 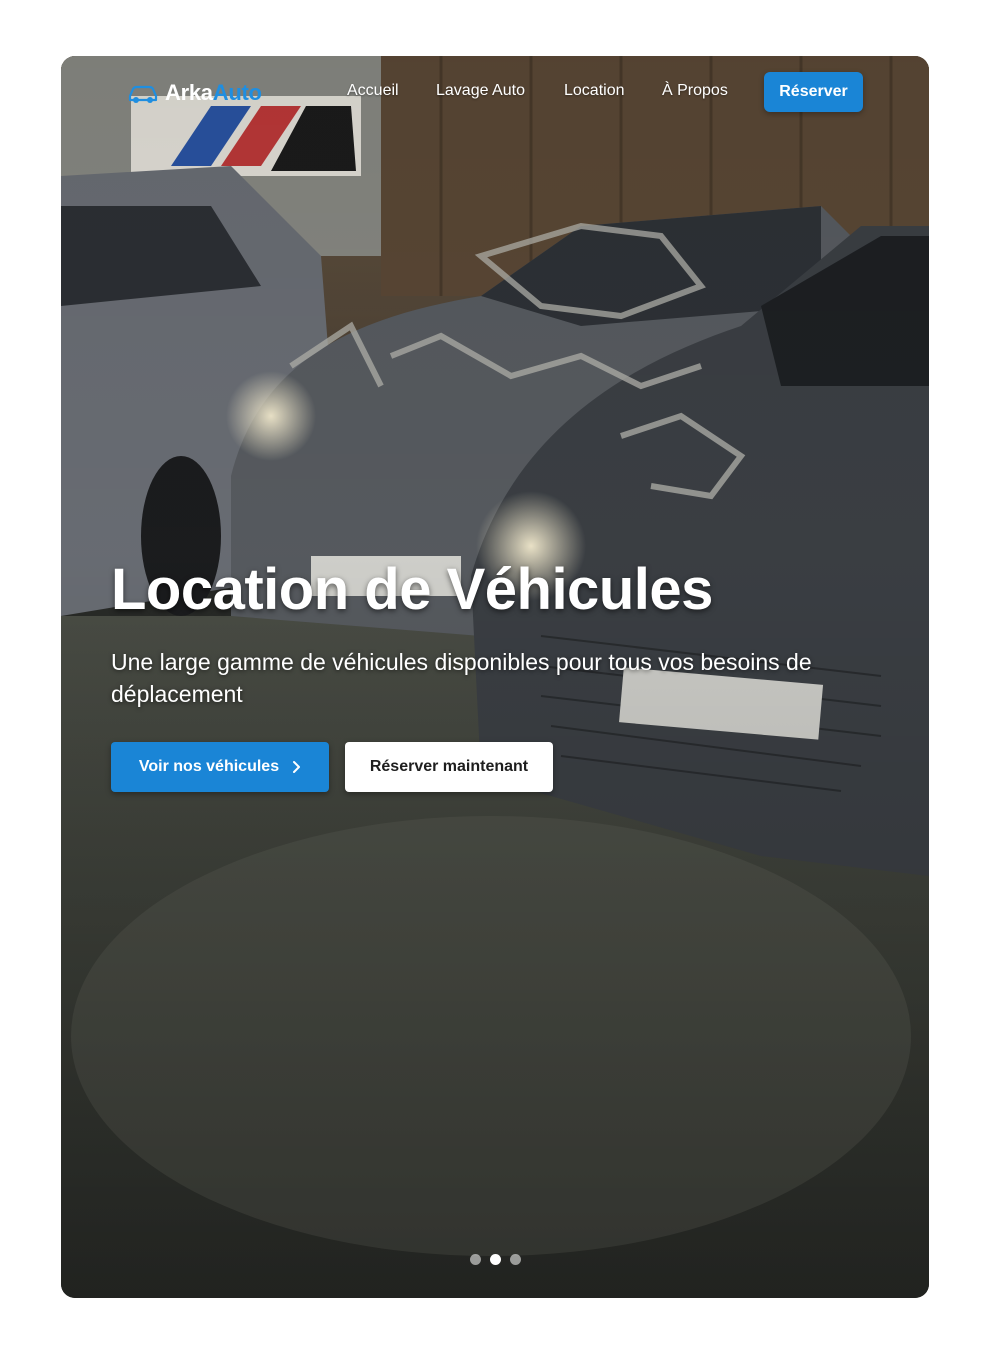 I want to click on car-icon, so click(x=143, y=94).